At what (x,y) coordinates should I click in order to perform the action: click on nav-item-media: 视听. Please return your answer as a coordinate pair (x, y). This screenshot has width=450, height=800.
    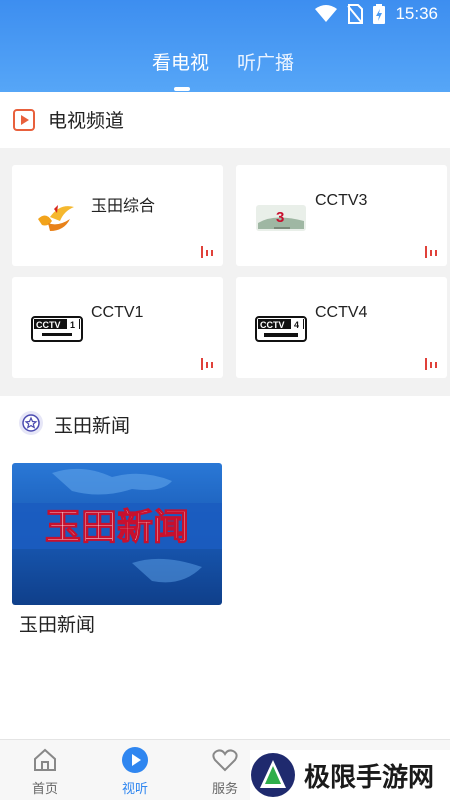
    Looking at the image, I should click on (135, 771).